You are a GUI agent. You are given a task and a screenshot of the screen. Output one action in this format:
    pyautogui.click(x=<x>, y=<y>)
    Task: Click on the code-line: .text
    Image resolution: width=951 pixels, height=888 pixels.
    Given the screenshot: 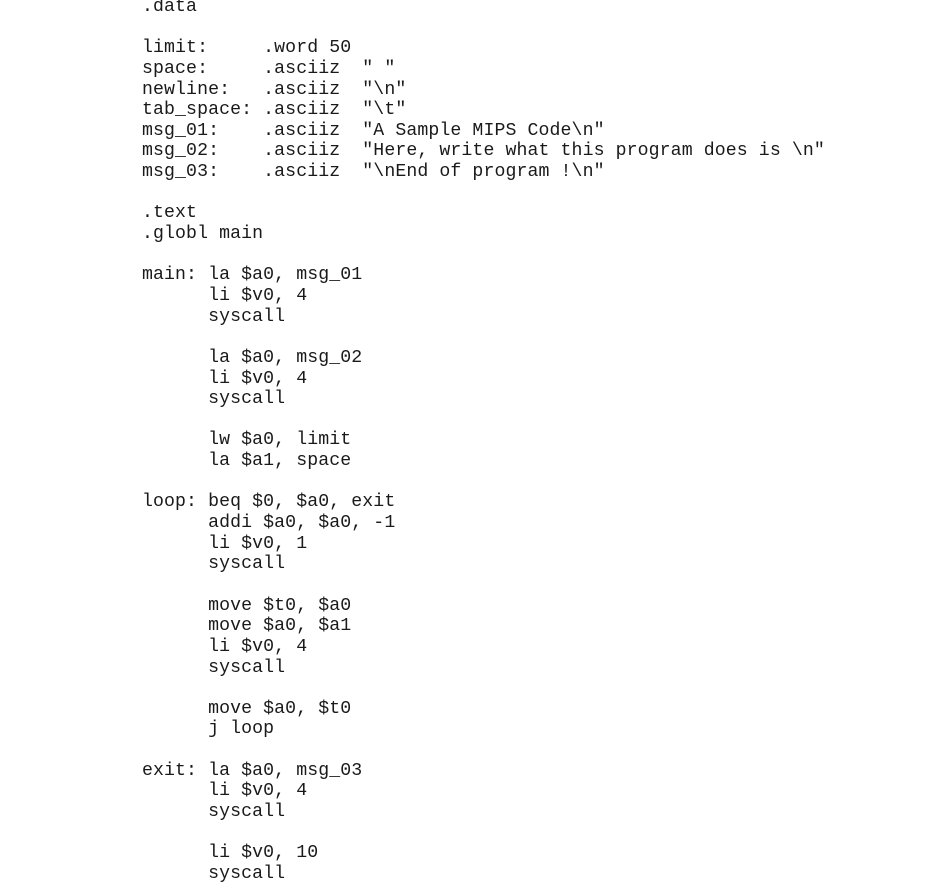 What is the action you would take?
    pyautogui.click(x=170, y=213)
    